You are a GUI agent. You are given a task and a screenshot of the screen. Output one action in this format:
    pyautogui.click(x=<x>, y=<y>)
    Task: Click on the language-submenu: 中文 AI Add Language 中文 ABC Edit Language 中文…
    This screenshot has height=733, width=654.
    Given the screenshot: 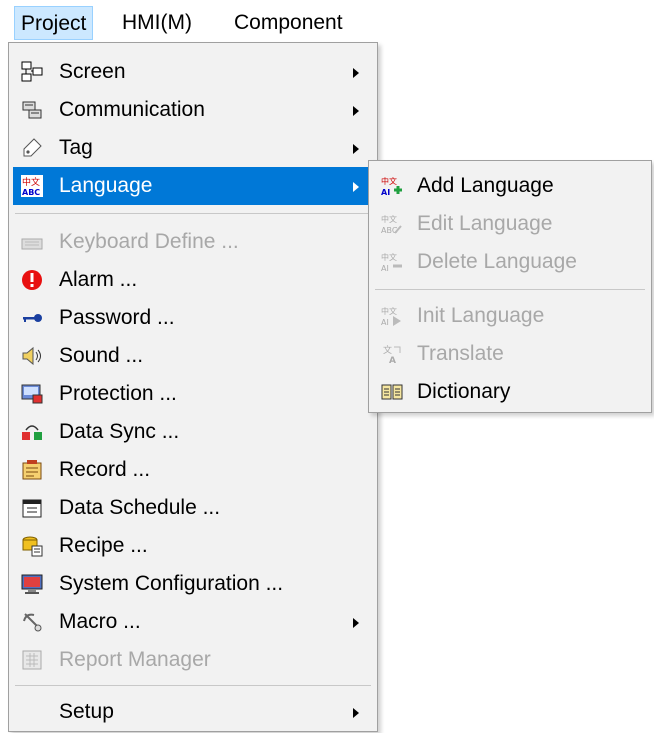 What is the action you would take?
    pyautogui.click(x=510, y=286)
    